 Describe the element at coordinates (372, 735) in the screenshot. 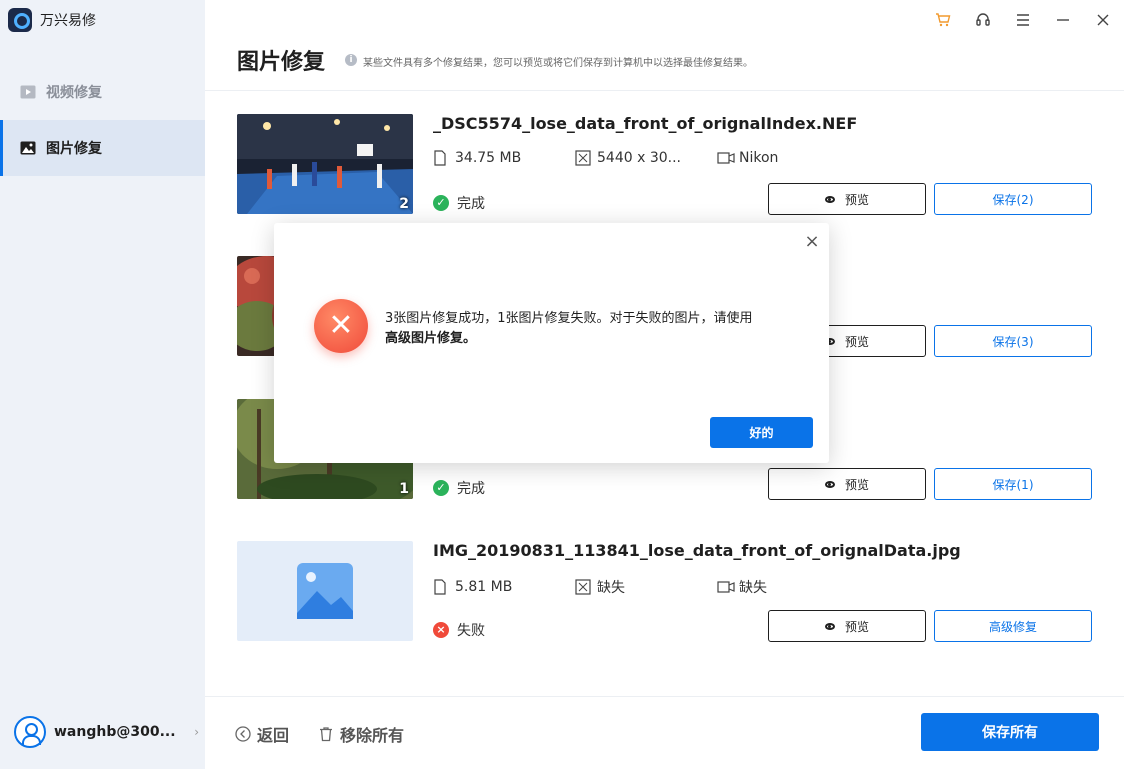

I see `remove-all-label: 移除所有` at that location.